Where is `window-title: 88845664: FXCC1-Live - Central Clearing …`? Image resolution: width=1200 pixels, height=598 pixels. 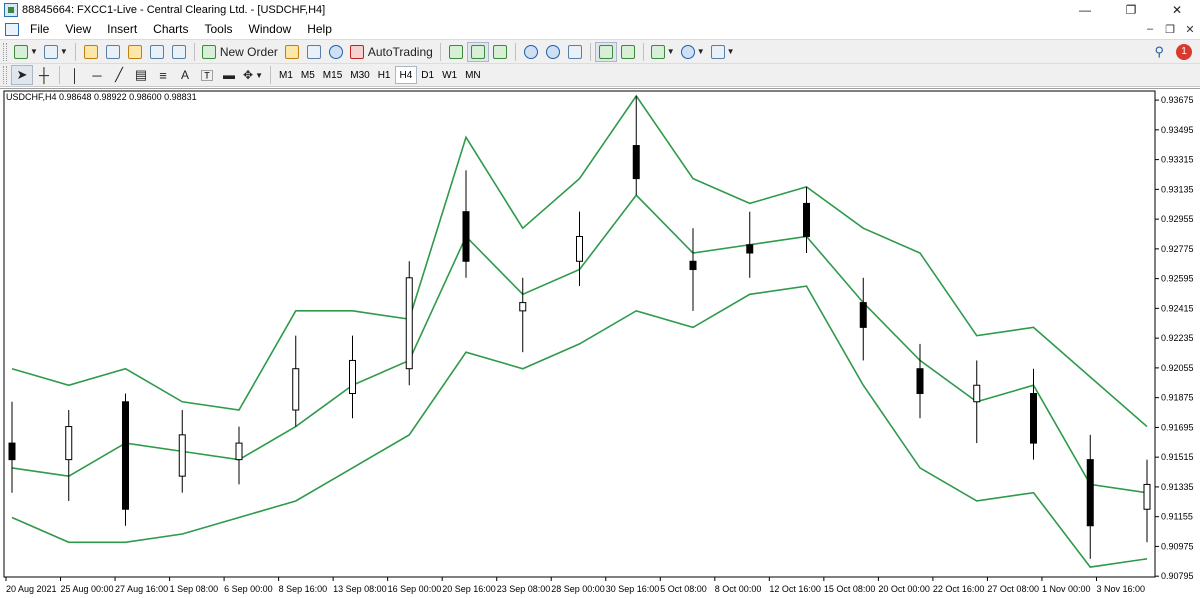
window-title: 88845664: FXCC1-Live - Central Clearing … is located at coordinates (174, 9).